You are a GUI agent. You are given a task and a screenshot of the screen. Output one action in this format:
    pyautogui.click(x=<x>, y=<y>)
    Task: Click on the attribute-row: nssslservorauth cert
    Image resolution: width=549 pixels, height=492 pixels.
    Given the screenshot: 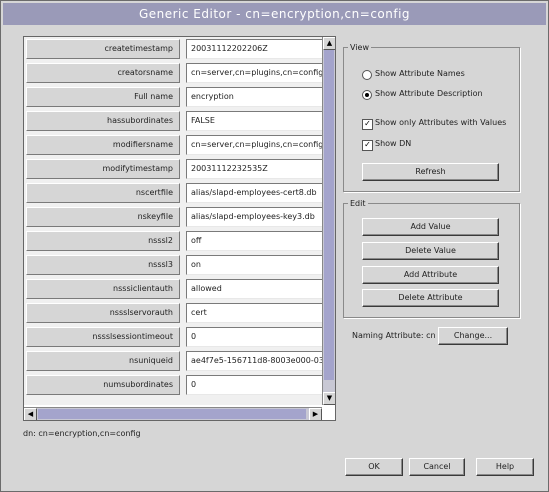 What is the action you would take?
    pyautogui.click(x=173, y=313)
    